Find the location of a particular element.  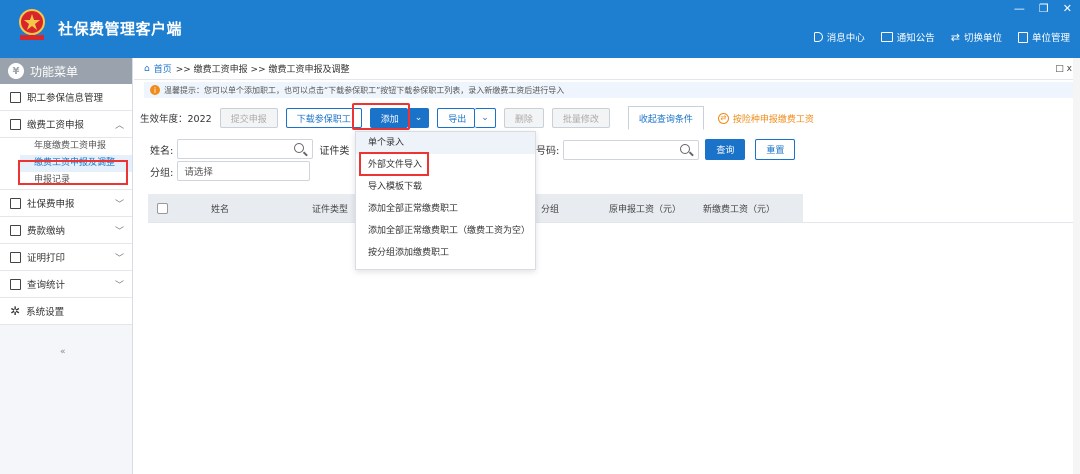

sidebar-item-label: 缴费工资申报 is located at coordinates (56, 125).